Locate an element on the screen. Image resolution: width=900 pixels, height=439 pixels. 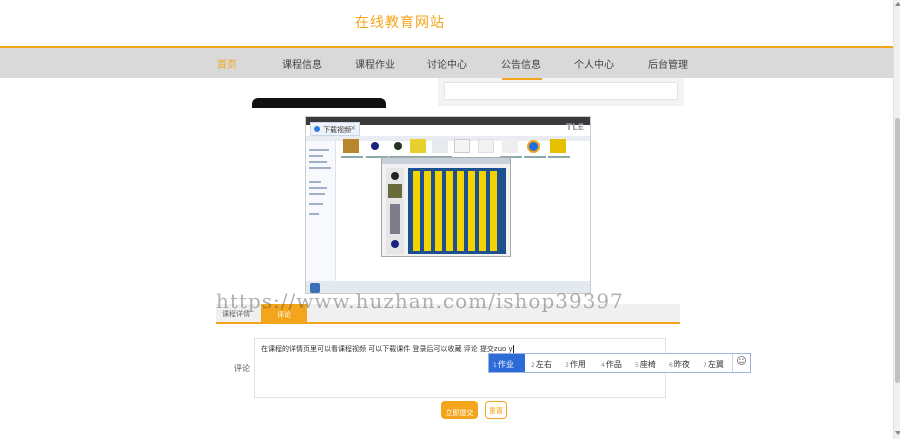
ime-candidate: 1作业 is located at coordinates (507, 363).